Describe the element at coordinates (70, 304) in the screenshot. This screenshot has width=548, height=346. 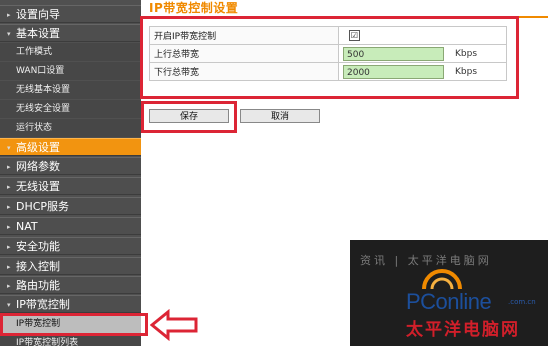
I see `sidebar-item-ip-bandwidth-control: ▾ IP带宽控制` at that location.